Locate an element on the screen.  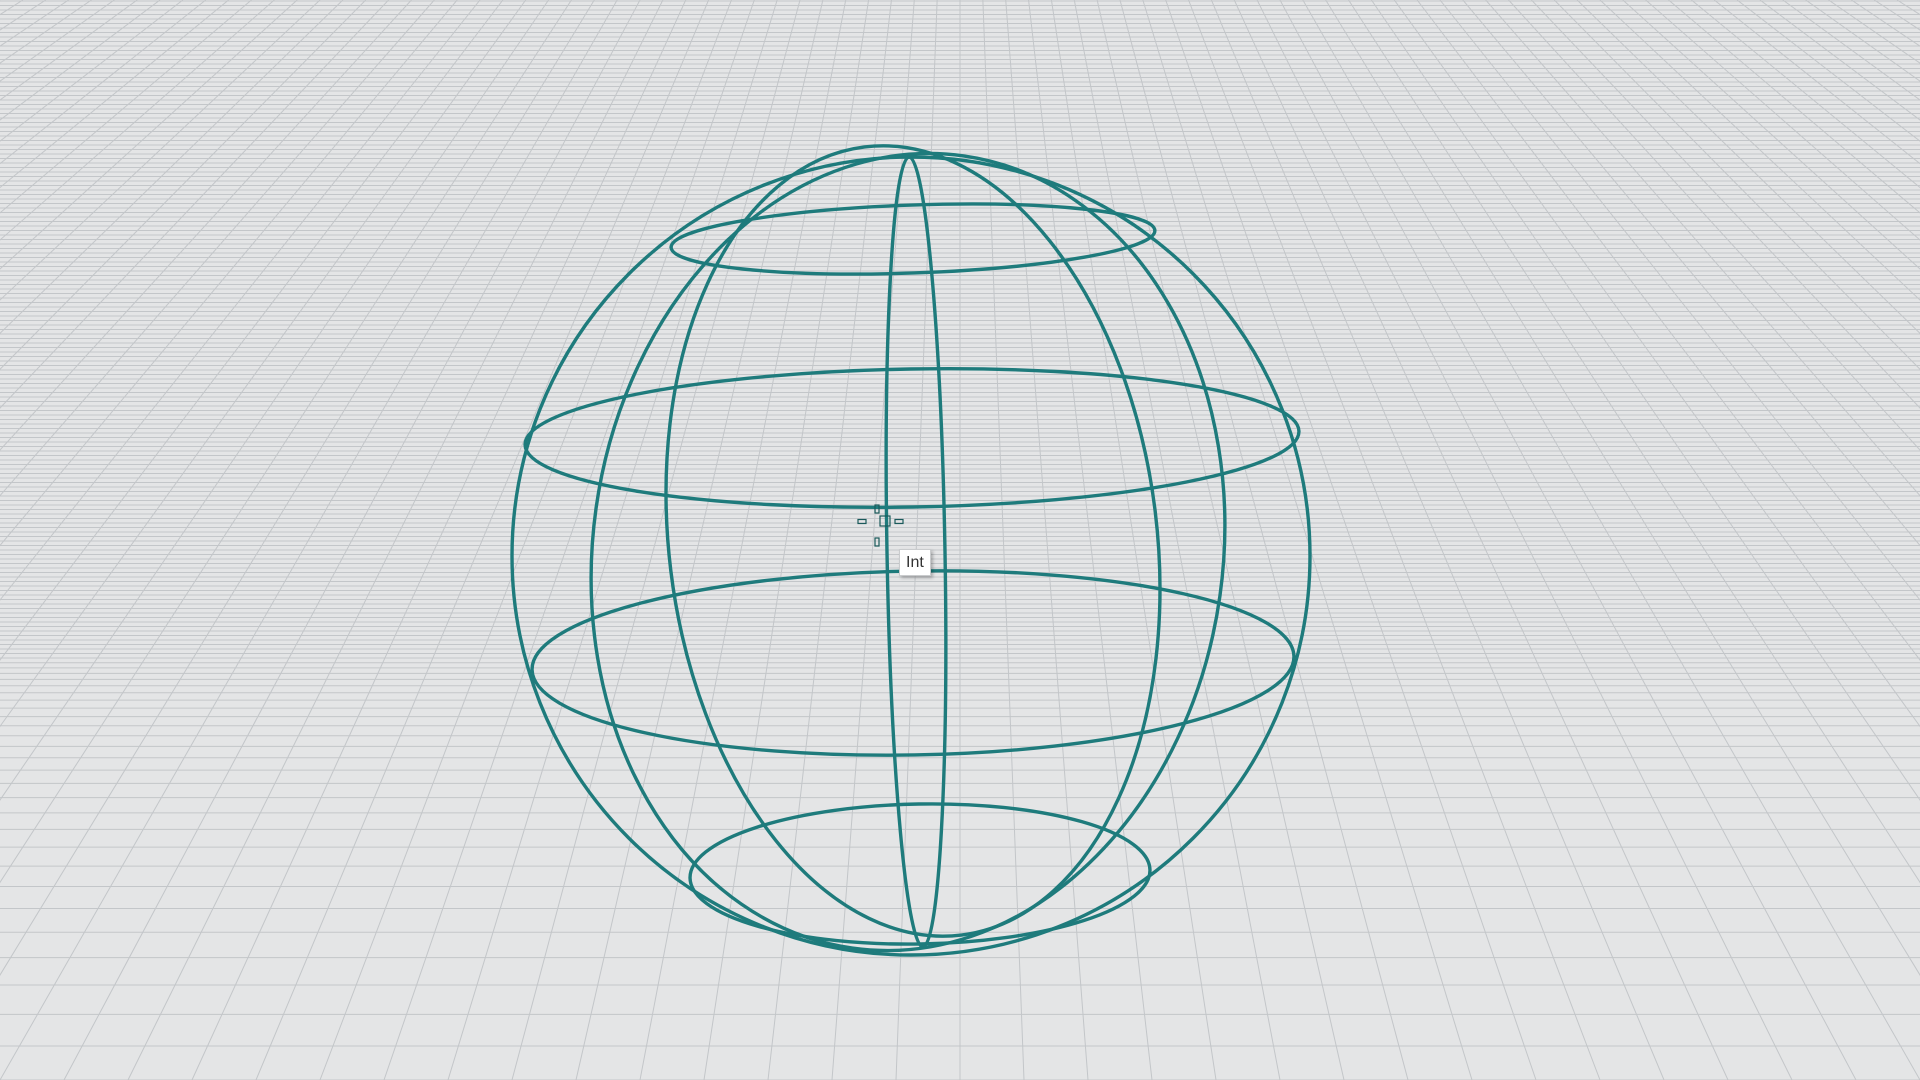
osnap-tooltip: Int is located at coordinates (915, 562).